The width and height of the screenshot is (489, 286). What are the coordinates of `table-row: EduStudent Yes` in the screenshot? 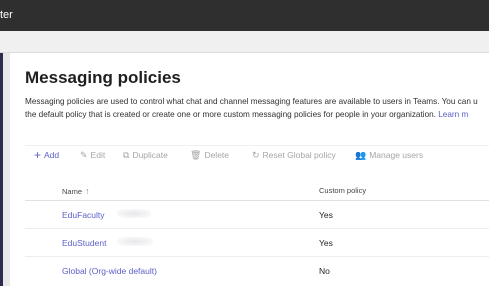 It's located at (257, 243).